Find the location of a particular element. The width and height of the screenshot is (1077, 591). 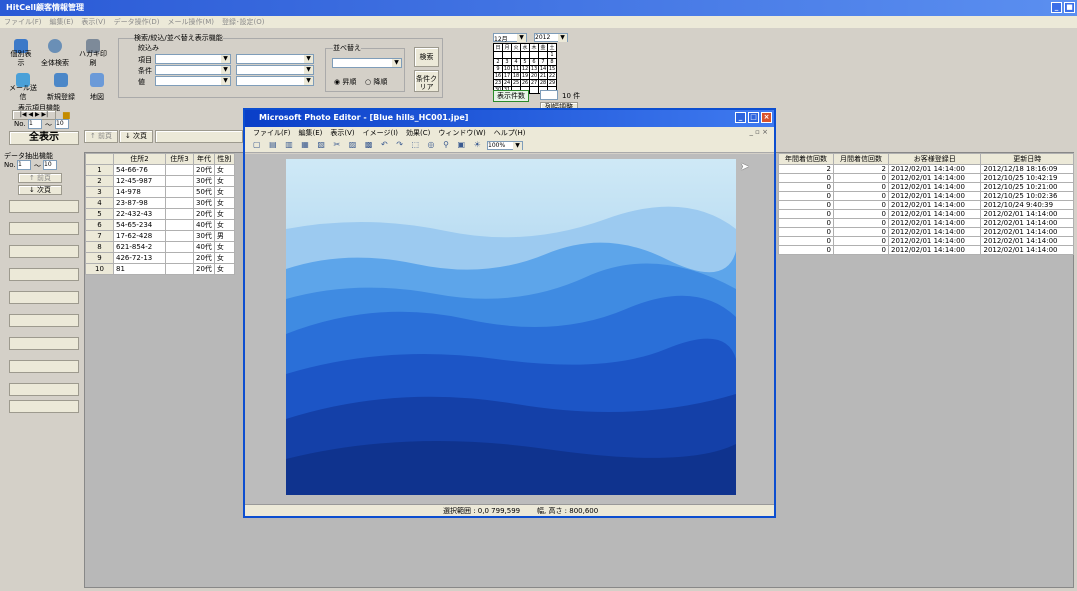

column-header: 年間着信回数 is located at coordinates (806, 159).